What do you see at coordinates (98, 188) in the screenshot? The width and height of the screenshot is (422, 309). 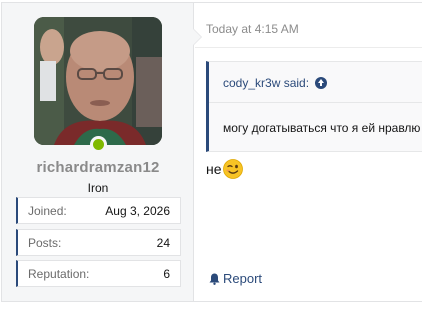 I see `user-title: Iron` at bounding box center [98, 188].